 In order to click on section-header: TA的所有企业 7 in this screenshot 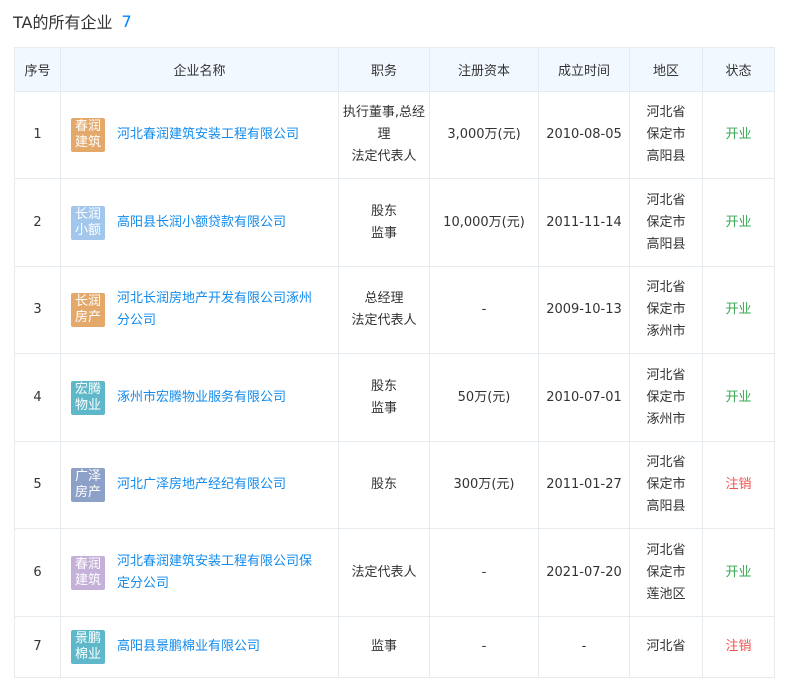, I will do `click(72, 21)`.